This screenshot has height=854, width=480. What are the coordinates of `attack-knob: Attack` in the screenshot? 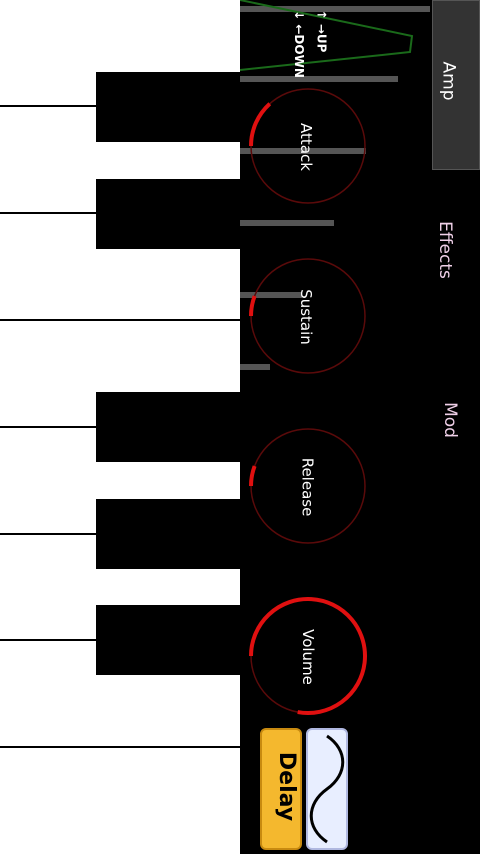 It's located at (308, 146).